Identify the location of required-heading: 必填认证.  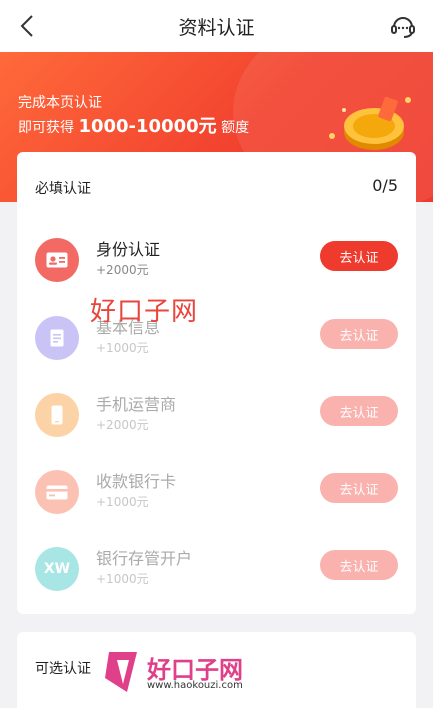
(63, 189).